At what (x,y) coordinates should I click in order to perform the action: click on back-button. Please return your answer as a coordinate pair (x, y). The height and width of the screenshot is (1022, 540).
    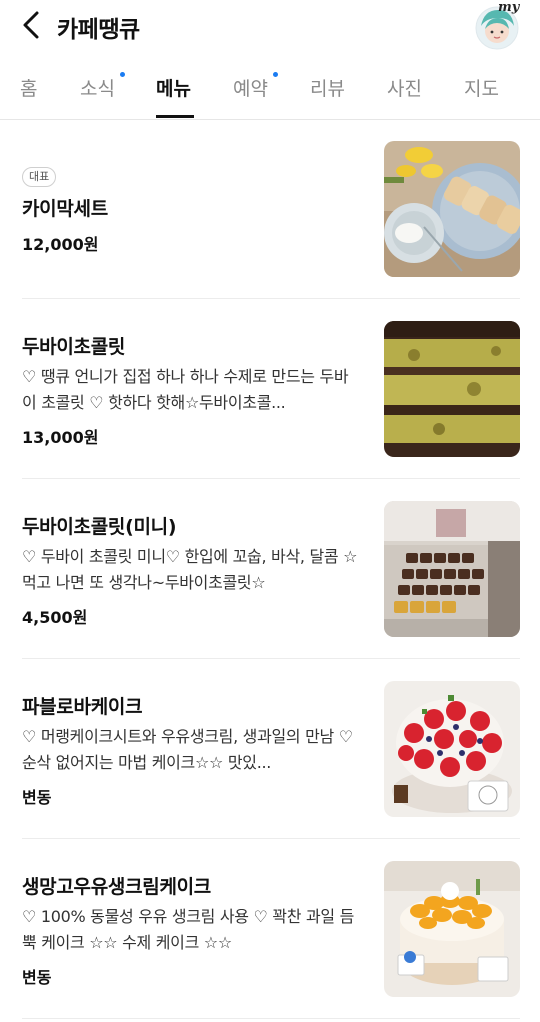
    Looking at the image, I should click on (31, 25).